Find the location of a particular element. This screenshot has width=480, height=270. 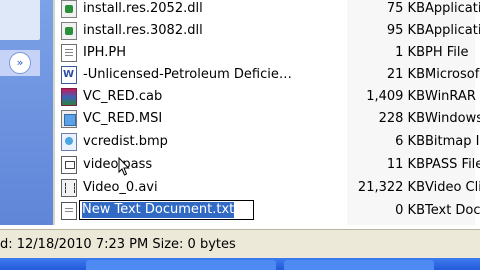

file-size: 95 KB is located at coordinates (405, 30).